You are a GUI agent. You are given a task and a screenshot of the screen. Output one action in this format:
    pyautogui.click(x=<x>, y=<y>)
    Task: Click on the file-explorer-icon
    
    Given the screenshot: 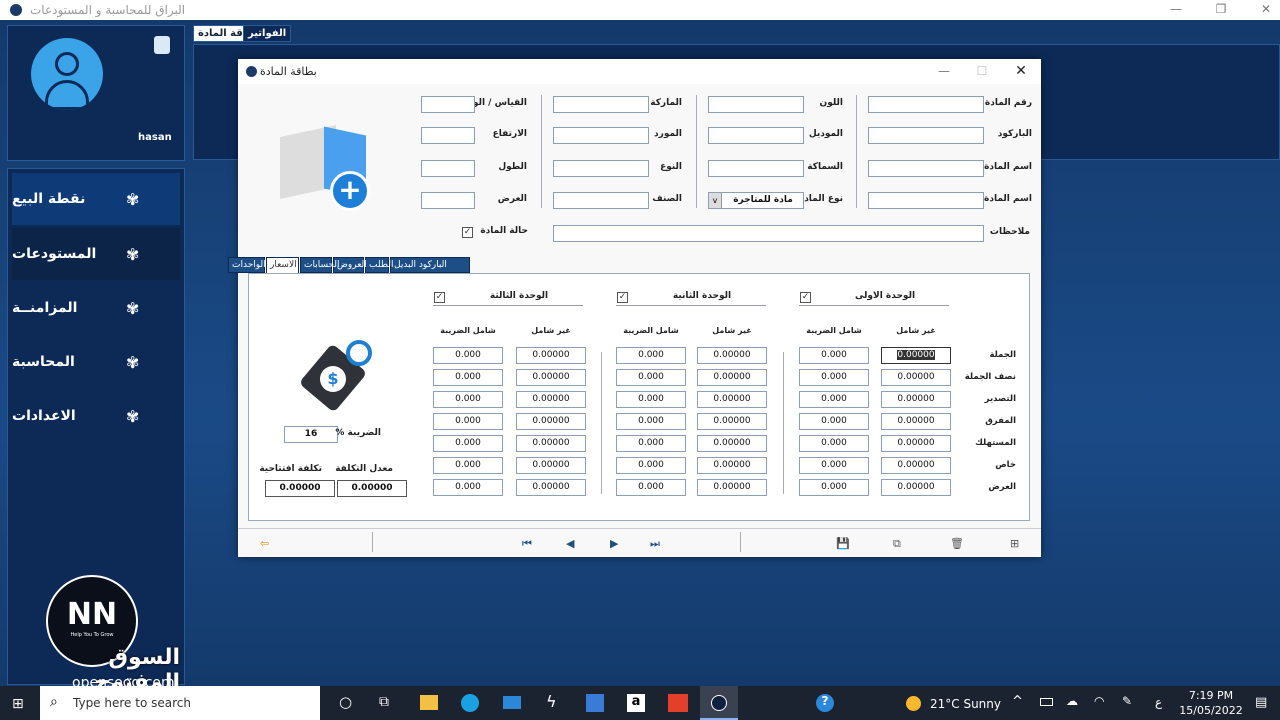 What is the action you would take?
    pyautogui.click(x=429, y=702)
    